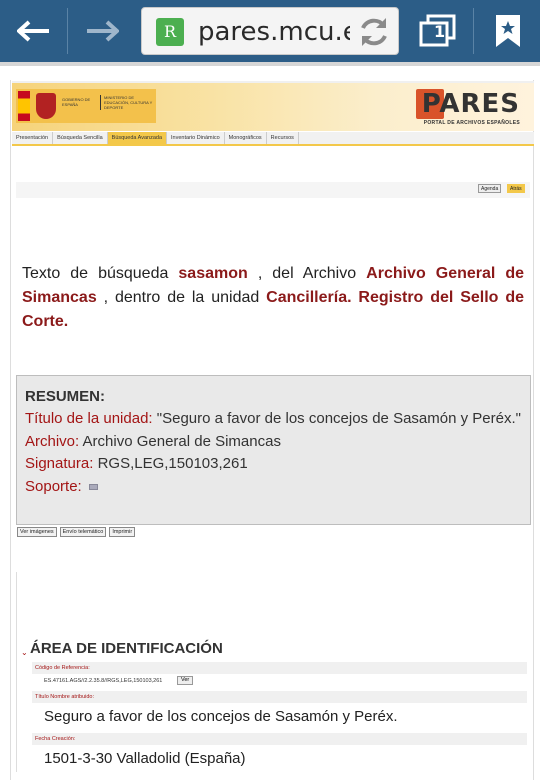 The height and width of the screenshot is (780, 540). I want to click on nav-busqueda-sencilla: Búsqueda Sencilla, so click(80, 138).